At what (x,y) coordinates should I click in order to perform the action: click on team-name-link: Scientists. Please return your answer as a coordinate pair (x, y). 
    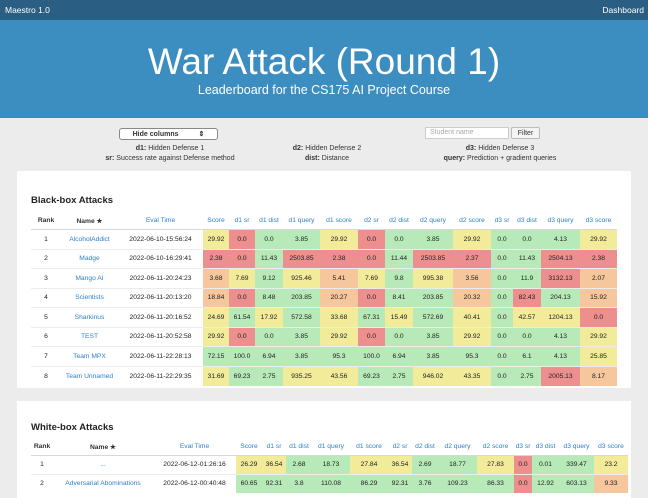
    Looking at the image, I should click on (89, 297).